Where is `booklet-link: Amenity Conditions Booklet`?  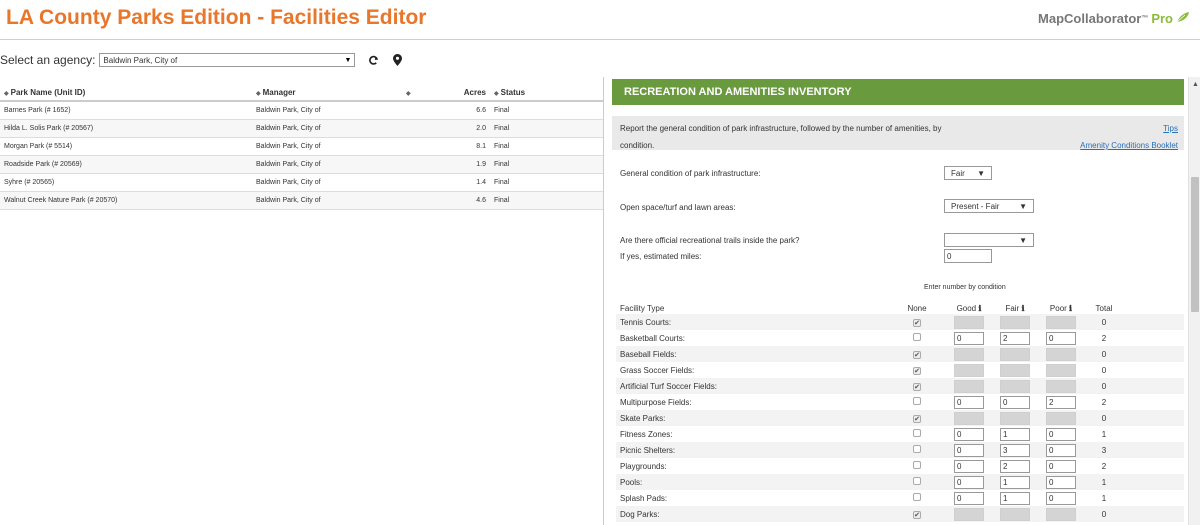
booklet-link: Amenity Conditions Booklet is located at coordinates (1129, 145).